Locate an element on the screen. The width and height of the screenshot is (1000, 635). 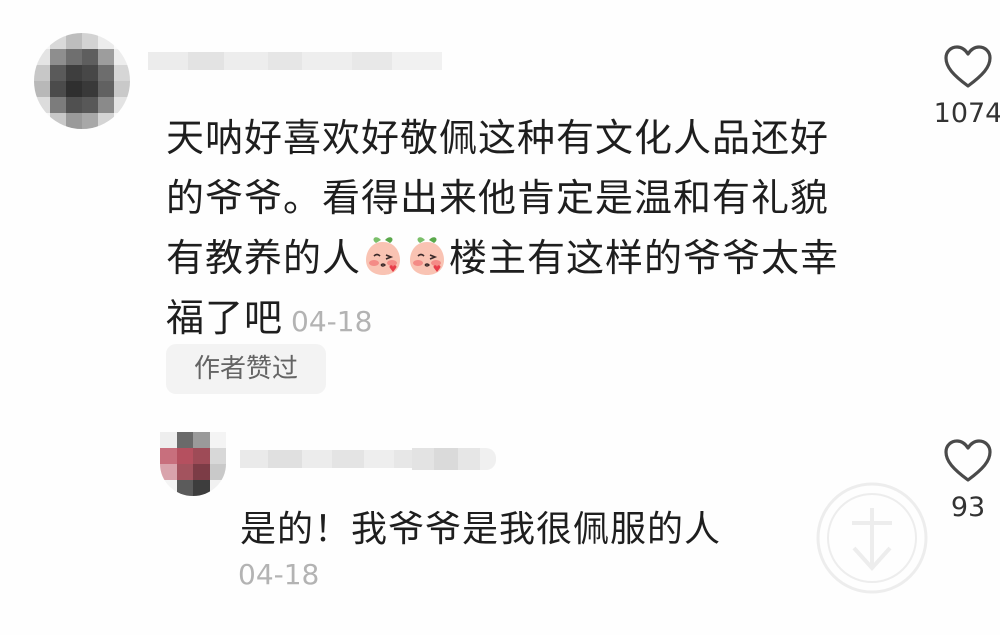
comment-line: 天呐好喜欢好敬佩这种有文化人品还好 is located at coordinates (498, 138).